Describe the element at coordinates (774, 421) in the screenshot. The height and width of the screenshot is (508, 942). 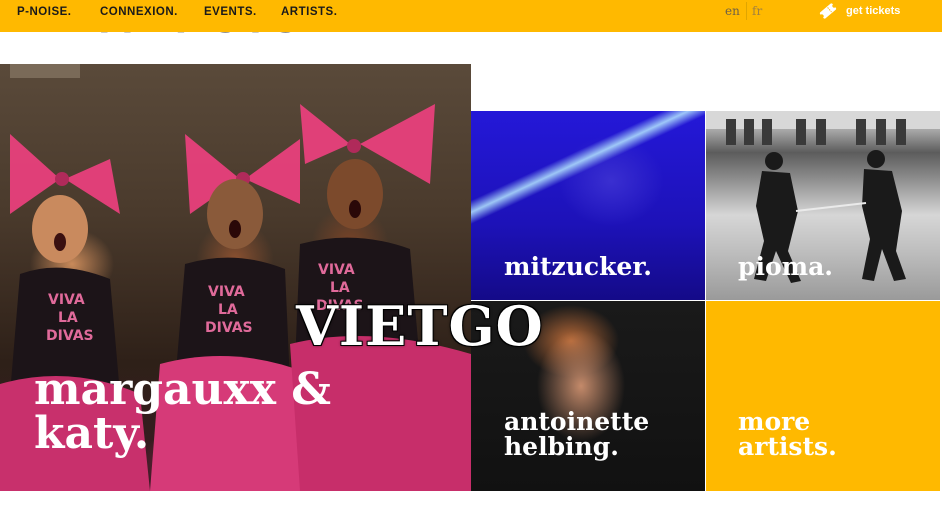
I see `more-artists-line-1: more` at that location.